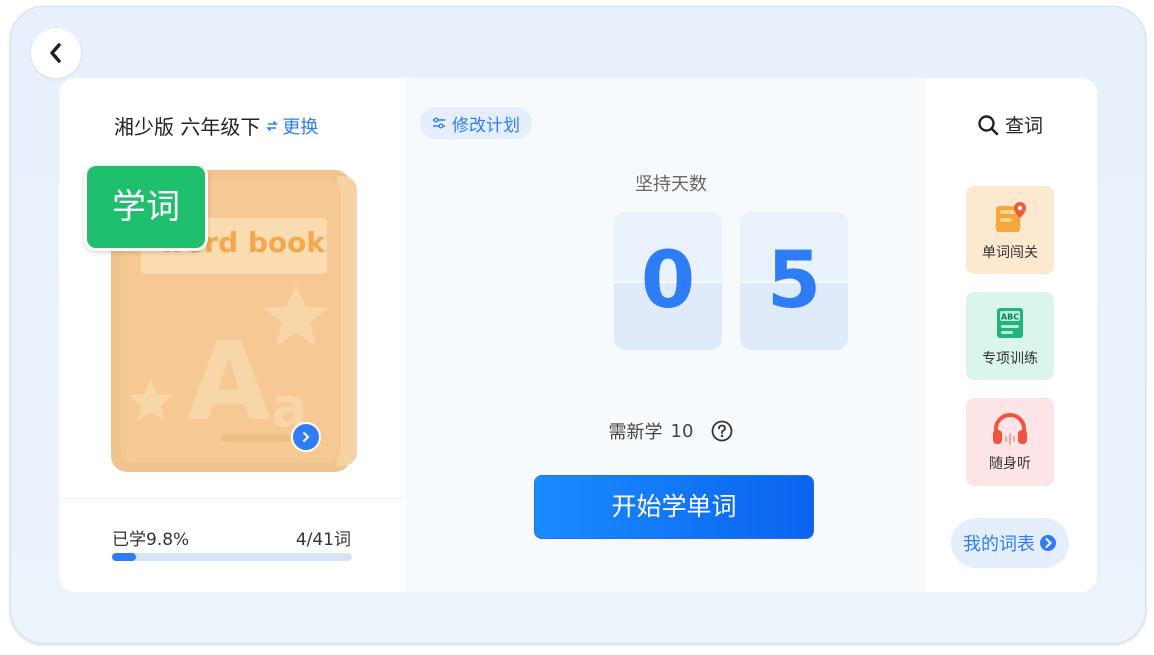 The width and height of the screenshot is (1154, 655). I want to click on progress-bar-fill, so click(124, 557).